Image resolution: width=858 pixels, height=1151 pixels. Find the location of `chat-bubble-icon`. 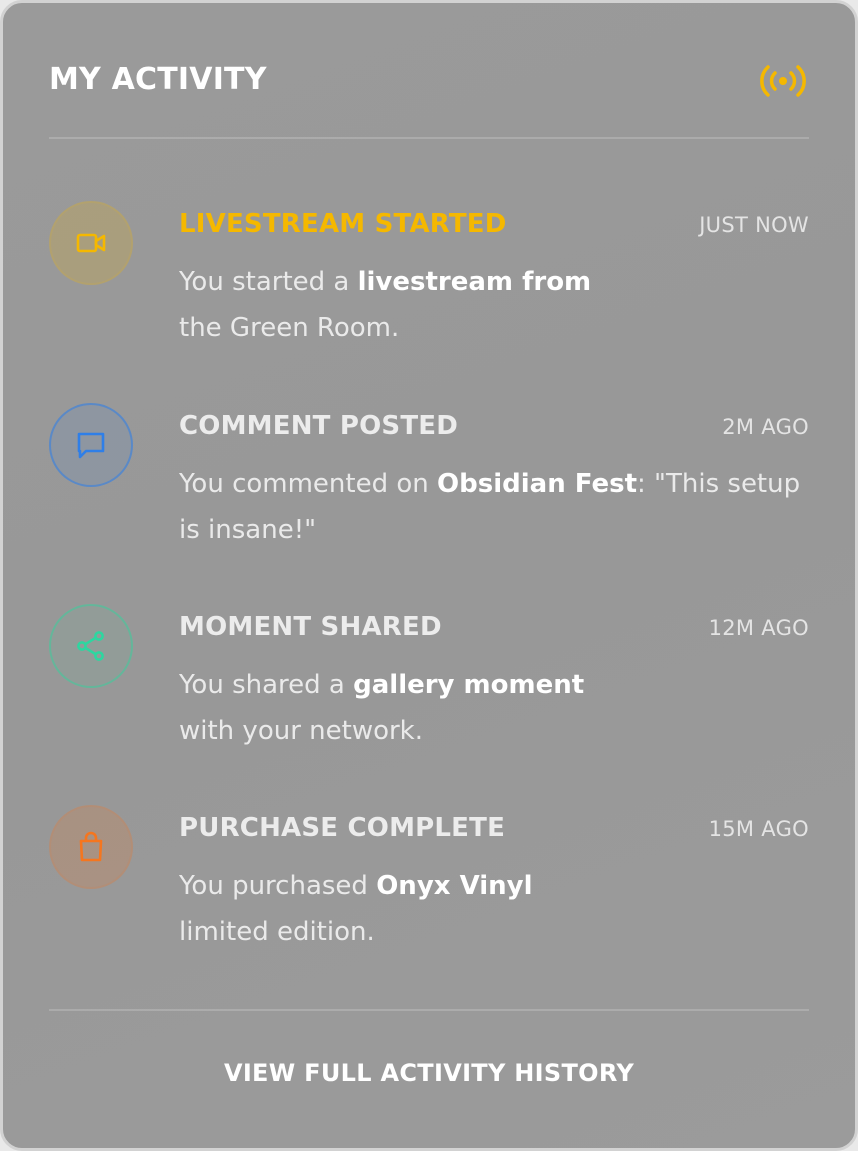

chat-bubble-icon is located at coordinates (91, 445).